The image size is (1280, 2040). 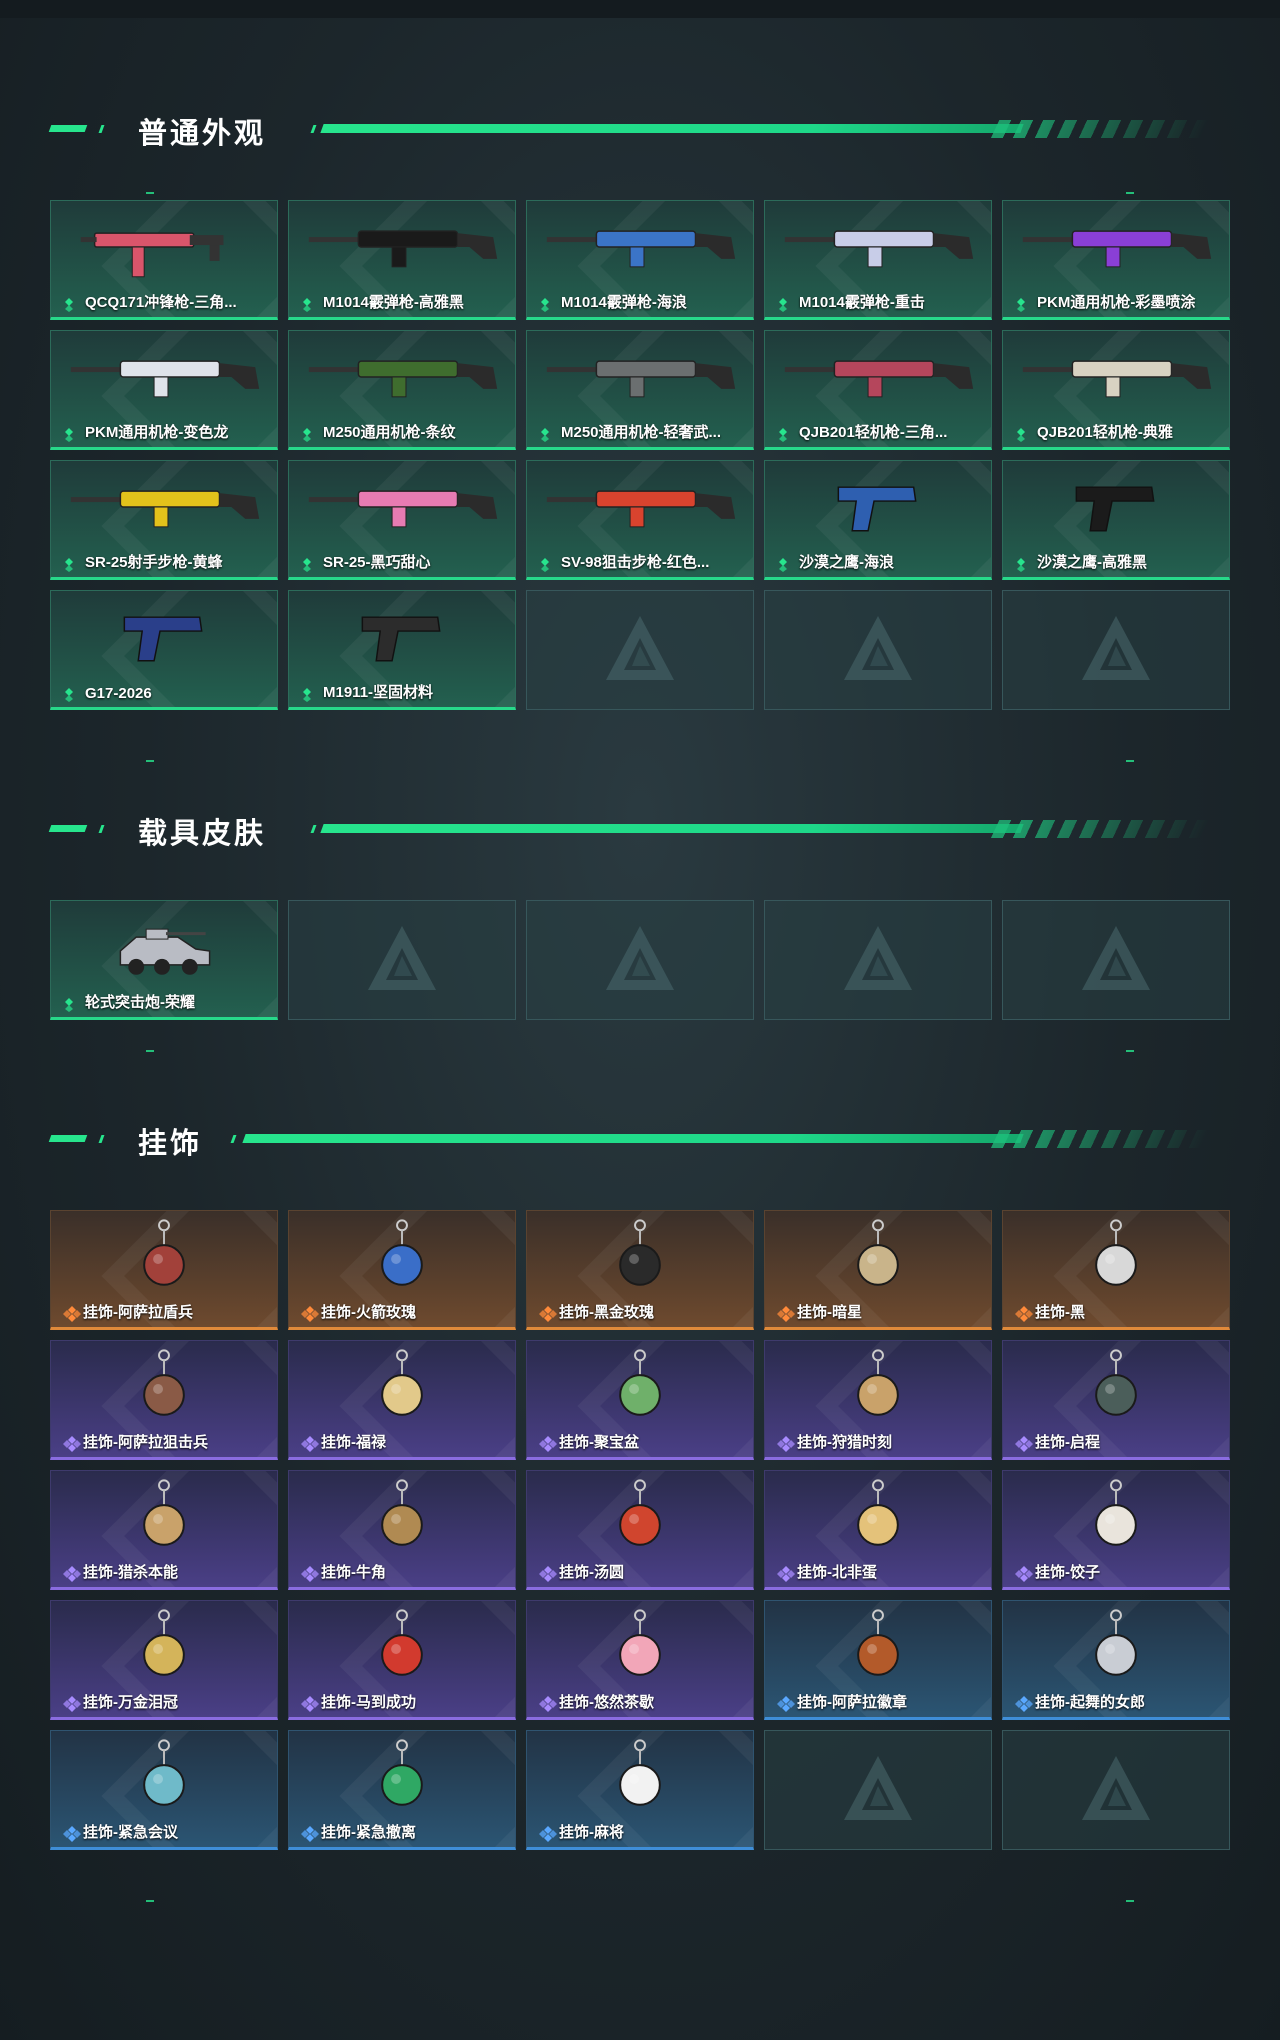 What do you see at coordinates (402, 260) in the screenshot?
I see `item-card: M1014霰弹枪-高雅黑` at bounding box center [402, 260].